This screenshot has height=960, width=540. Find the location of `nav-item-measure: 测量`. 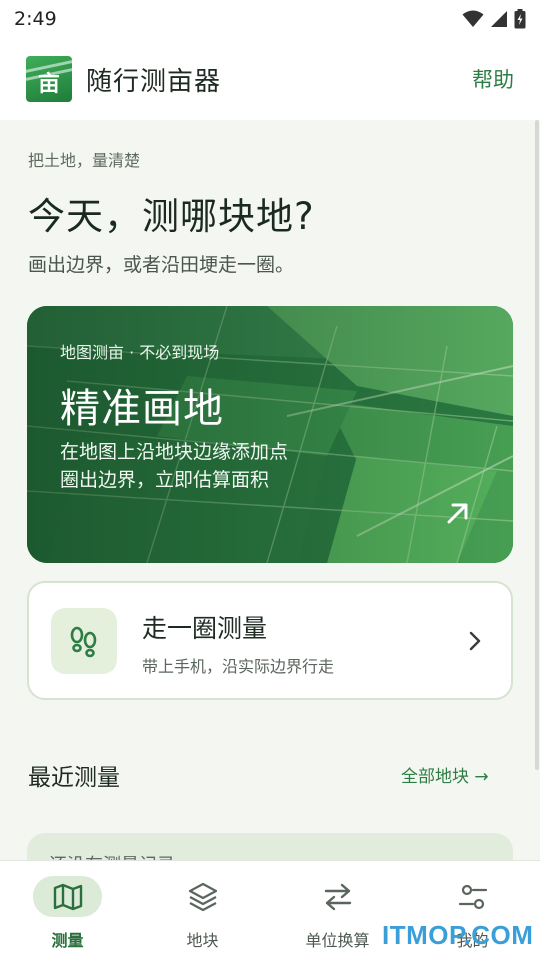

nav-item-measure: 测量 is located at coordinates (67, 910).